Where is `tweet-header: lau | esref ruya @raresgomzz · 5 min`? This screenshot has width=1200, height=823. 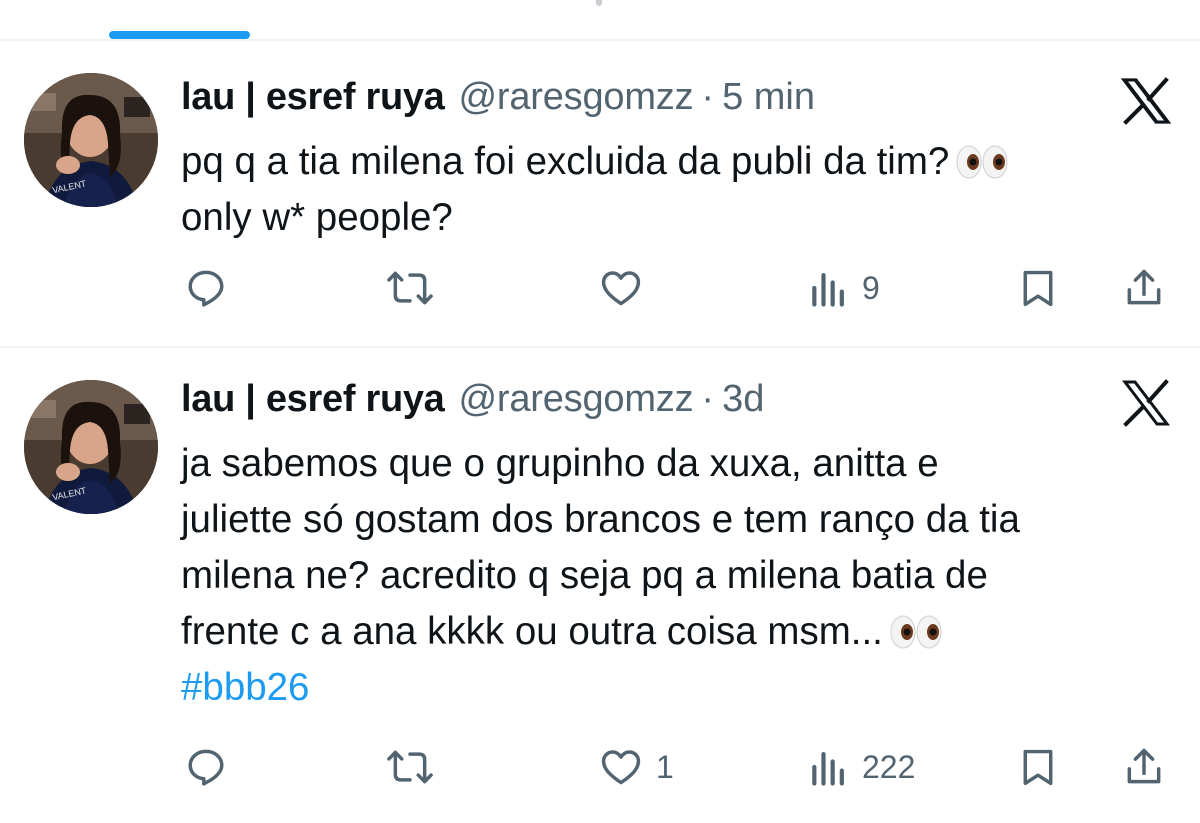 tweet-header: lau | esref ruya @raresgomzz · 5 min is located at coordinates (498, 101).